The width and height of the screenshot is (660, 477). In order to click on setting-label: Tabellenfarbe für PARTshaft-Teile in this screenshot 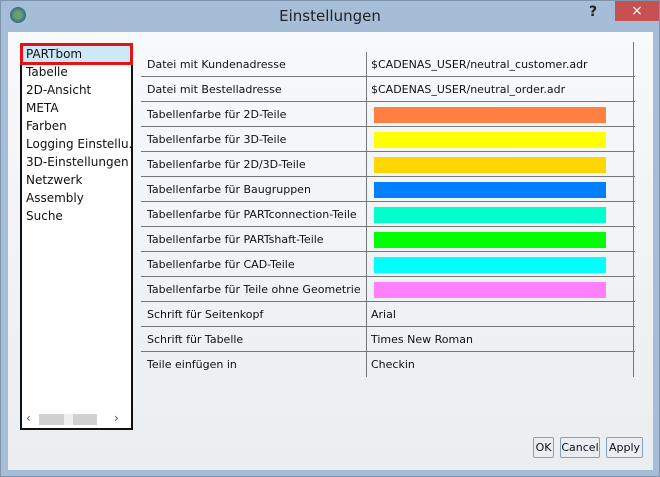, I will do `click(235, 239)`.